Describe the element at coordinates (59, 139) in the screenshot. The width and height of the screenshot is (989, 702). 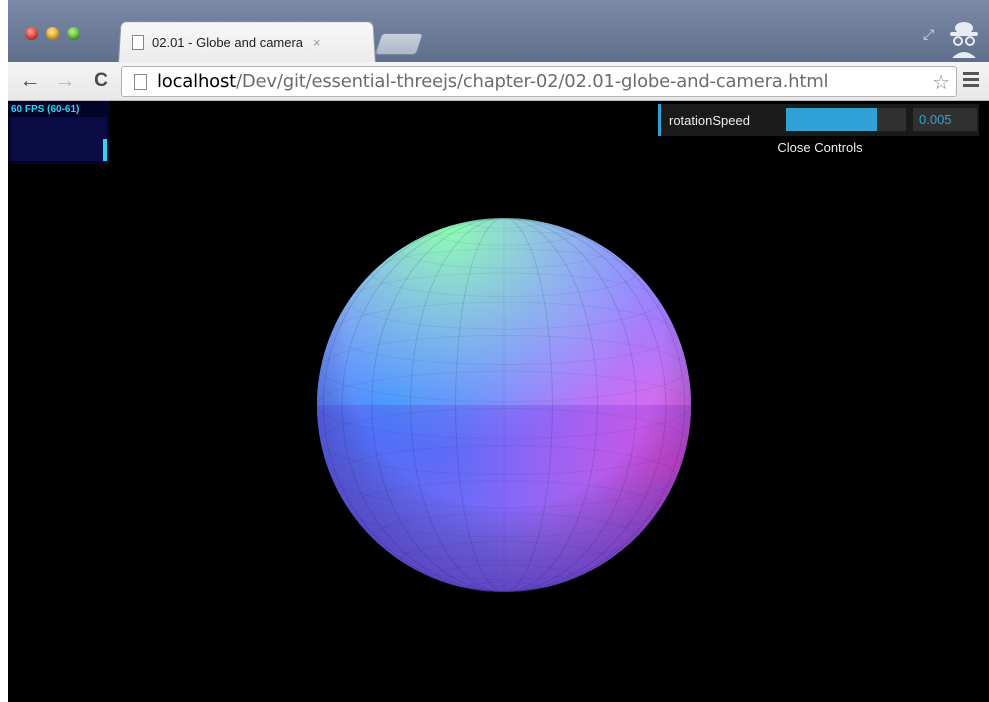
I see `fps-graph` at that location.